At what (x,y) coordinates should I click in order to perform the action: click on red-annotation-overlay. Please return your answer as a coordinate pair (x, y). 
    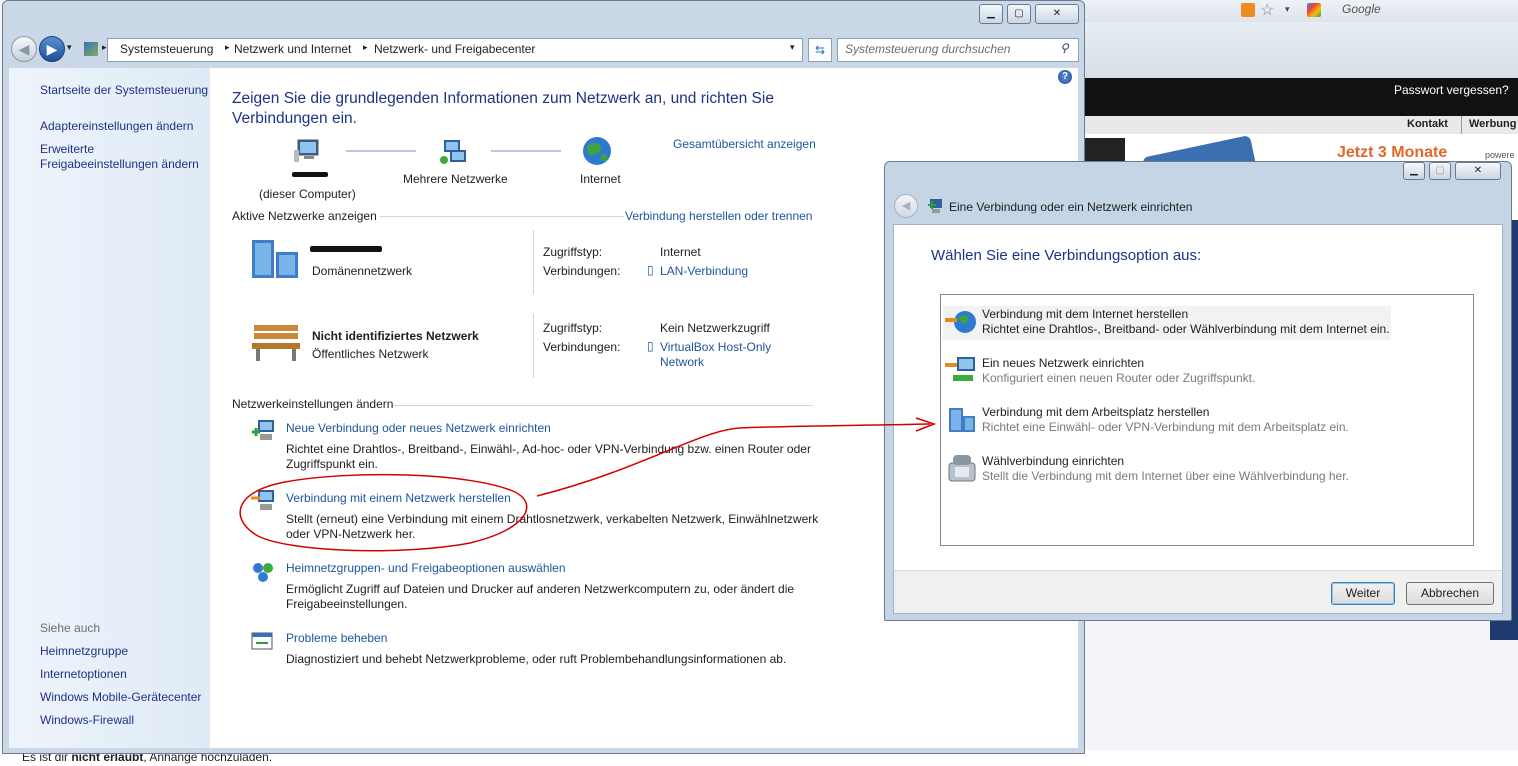
    Looking at the image, I should click on (588, 484).